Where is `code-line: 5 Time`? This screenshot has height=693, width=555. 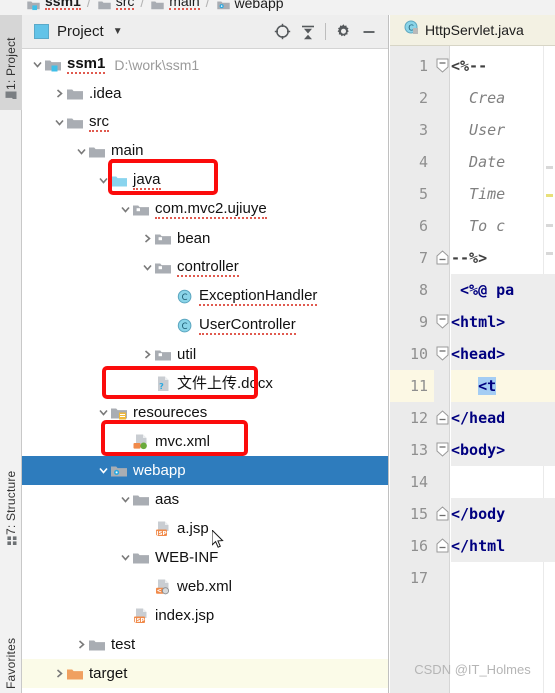
code-line: 5 Time is located at coordinates (472, 194).